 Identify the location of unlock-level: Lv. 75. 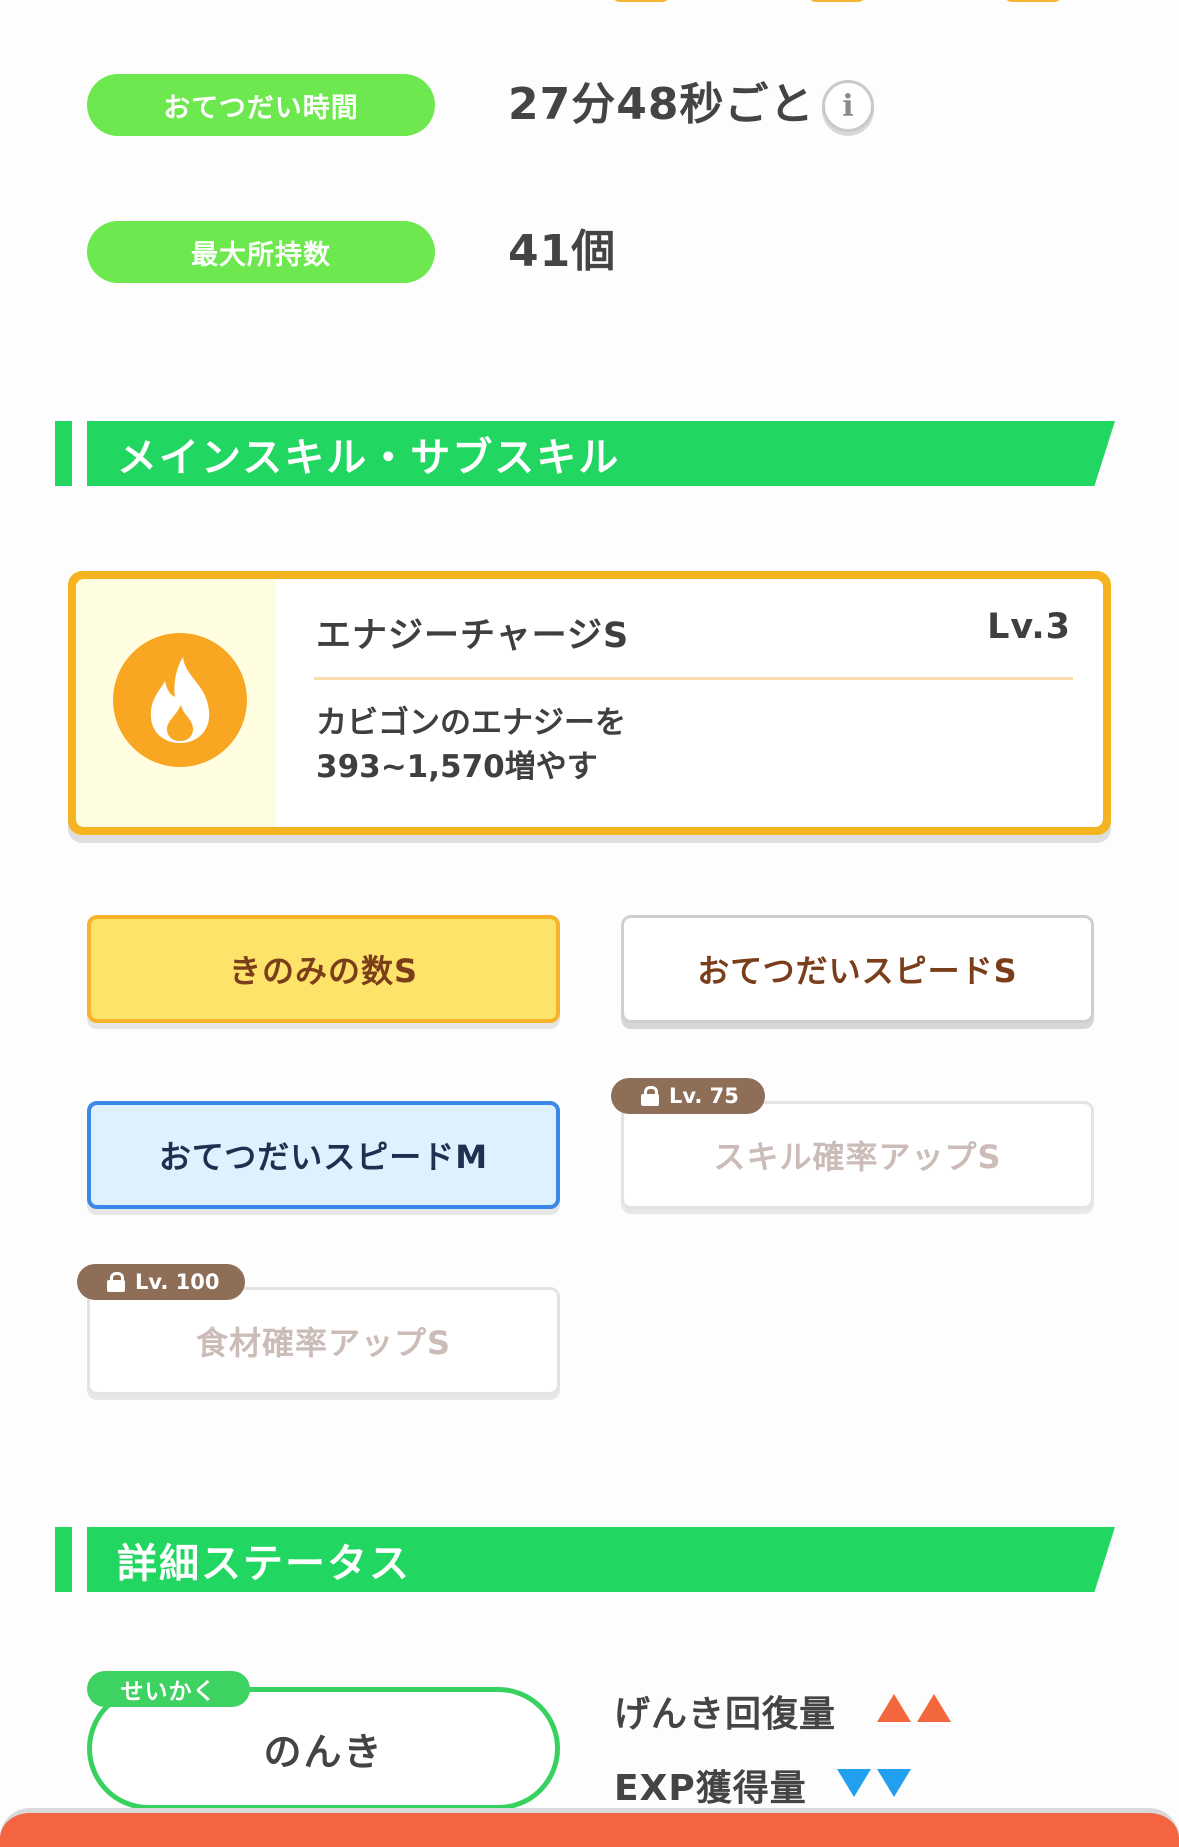
(704, 1096).